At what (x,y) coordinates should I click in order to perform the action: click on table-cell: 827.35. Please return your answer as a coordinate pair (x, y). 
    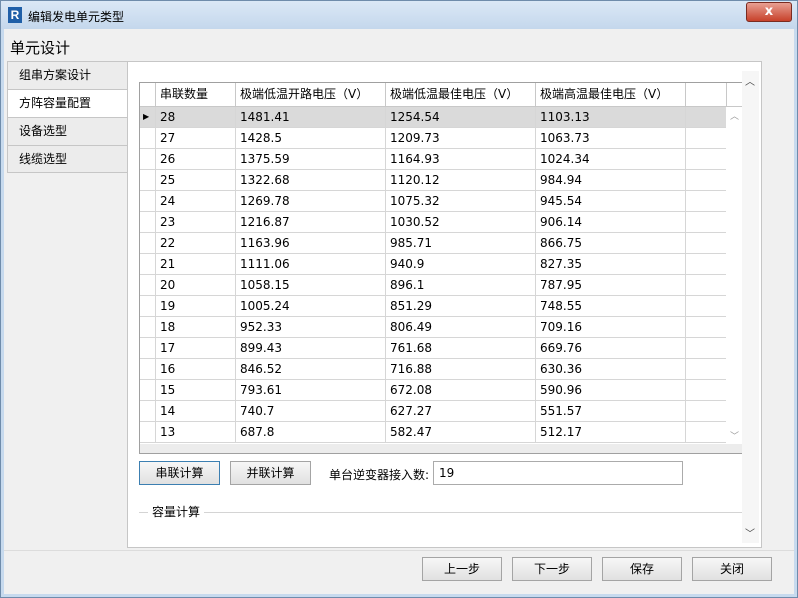
    Looking at the image, I should click on (611, 264).